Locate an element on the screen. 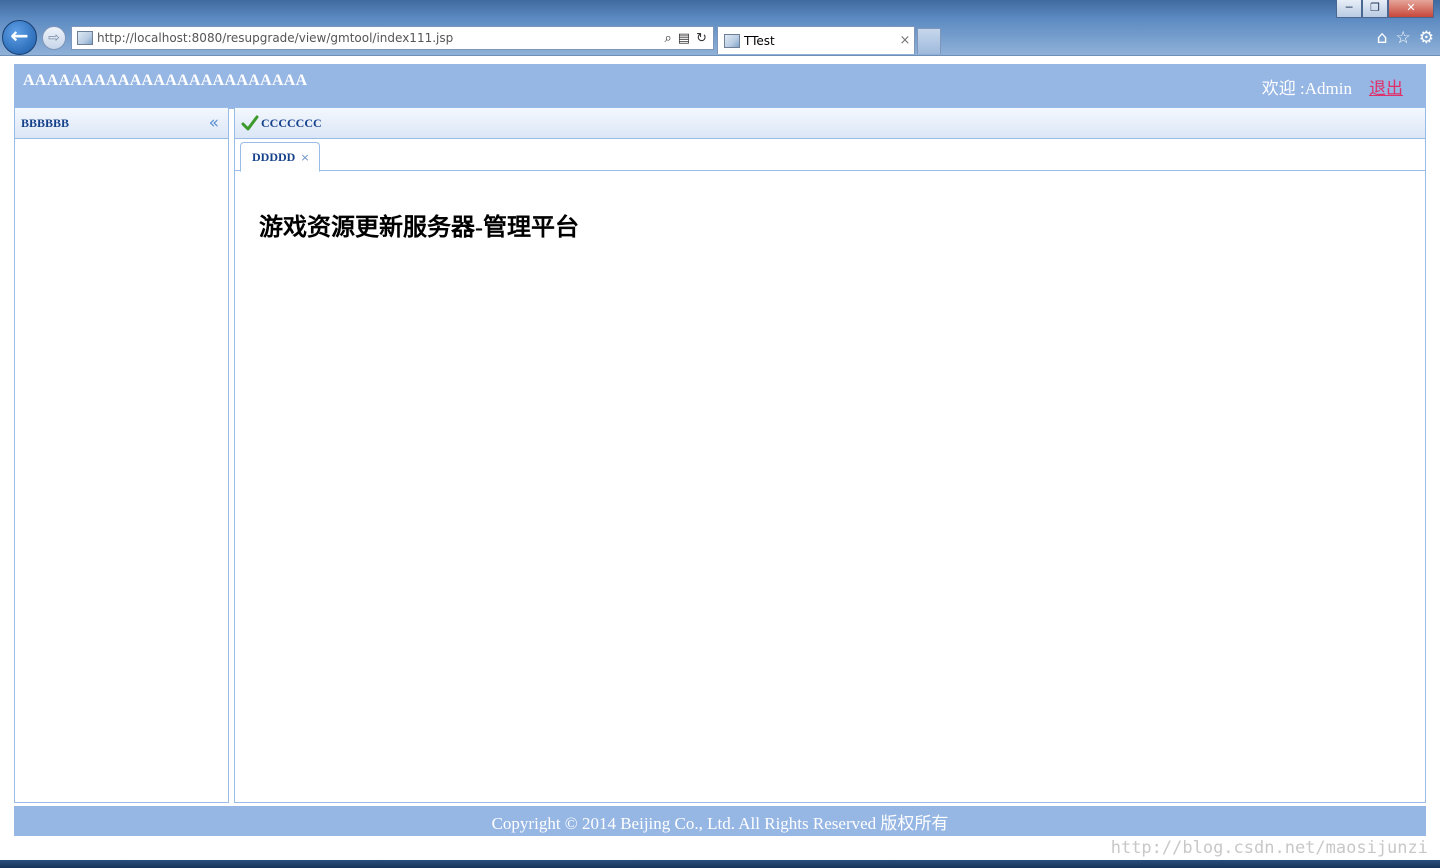  refresh-icon: ↻ is located at coordinates (701, 38).